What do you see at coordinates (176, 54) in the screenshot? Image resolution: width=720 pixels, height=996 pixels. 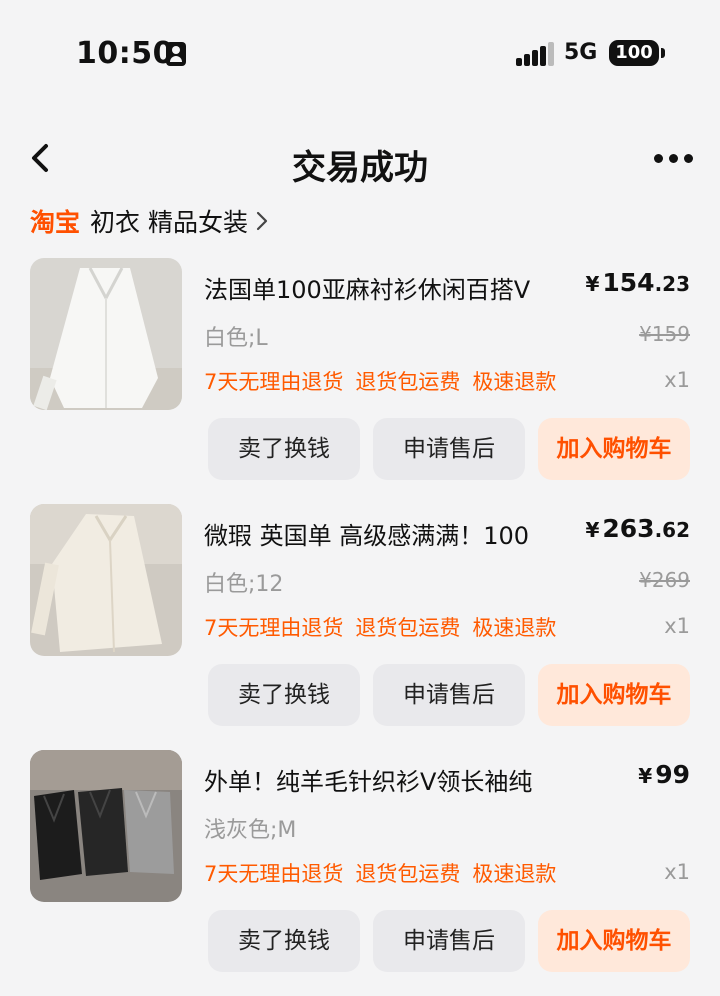 I see `person-id-icon` at bounding box center [176, 54].